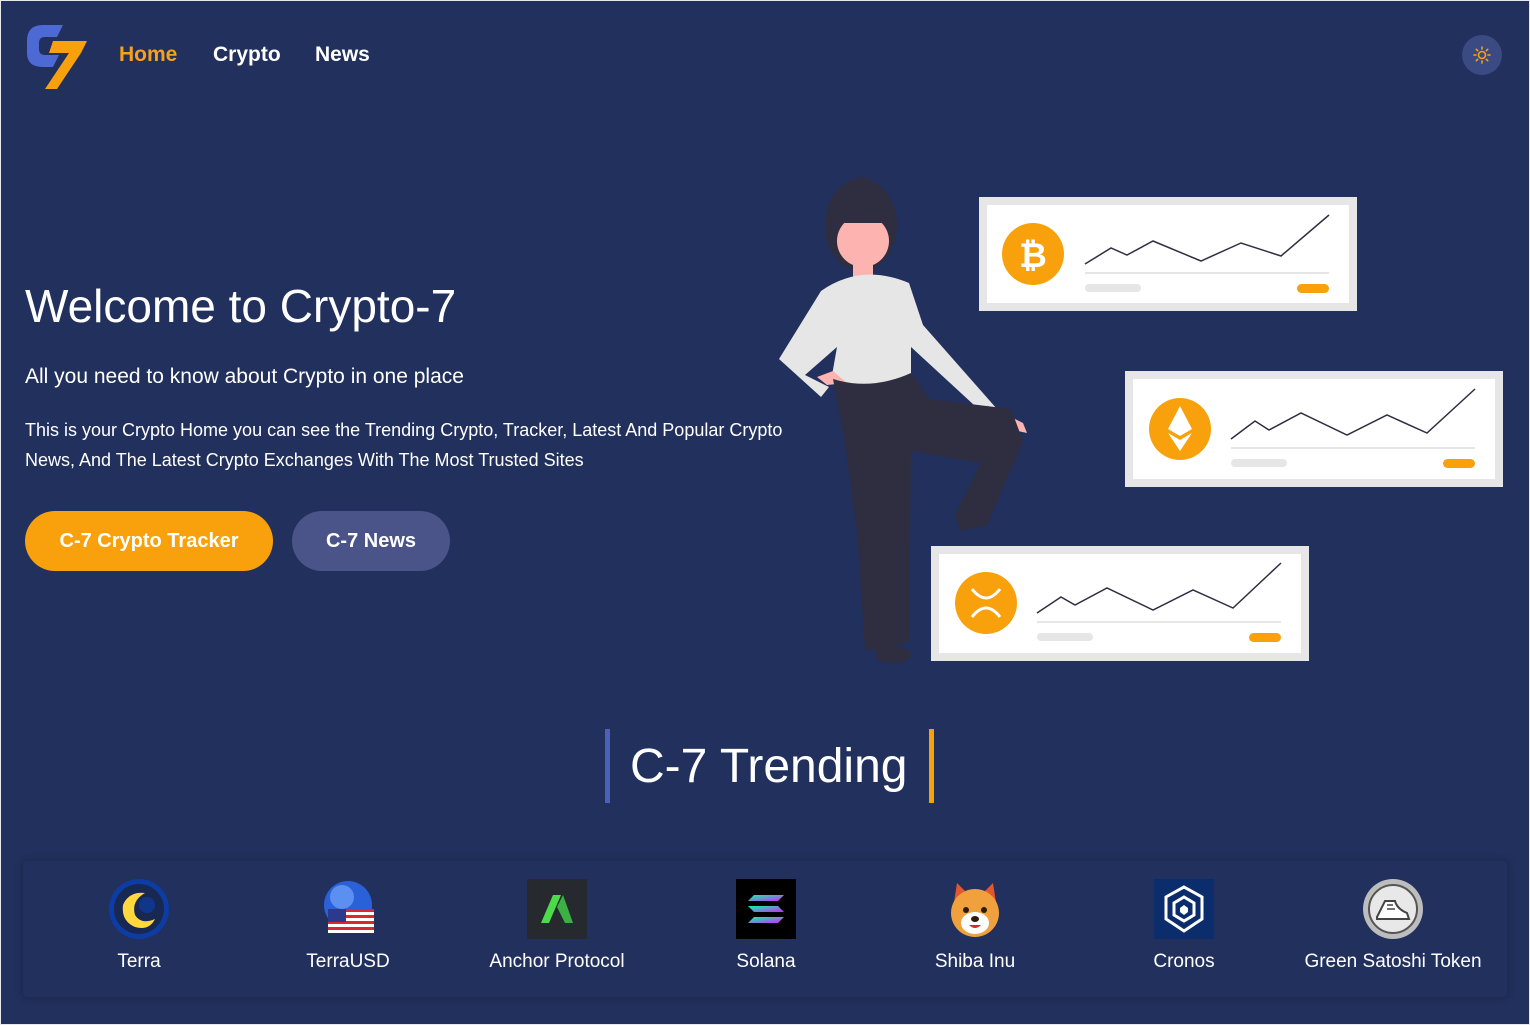  Describe the element at coordinates (348, 961) in the screenshot. I see `coin-name: TerraUSD` at that location.